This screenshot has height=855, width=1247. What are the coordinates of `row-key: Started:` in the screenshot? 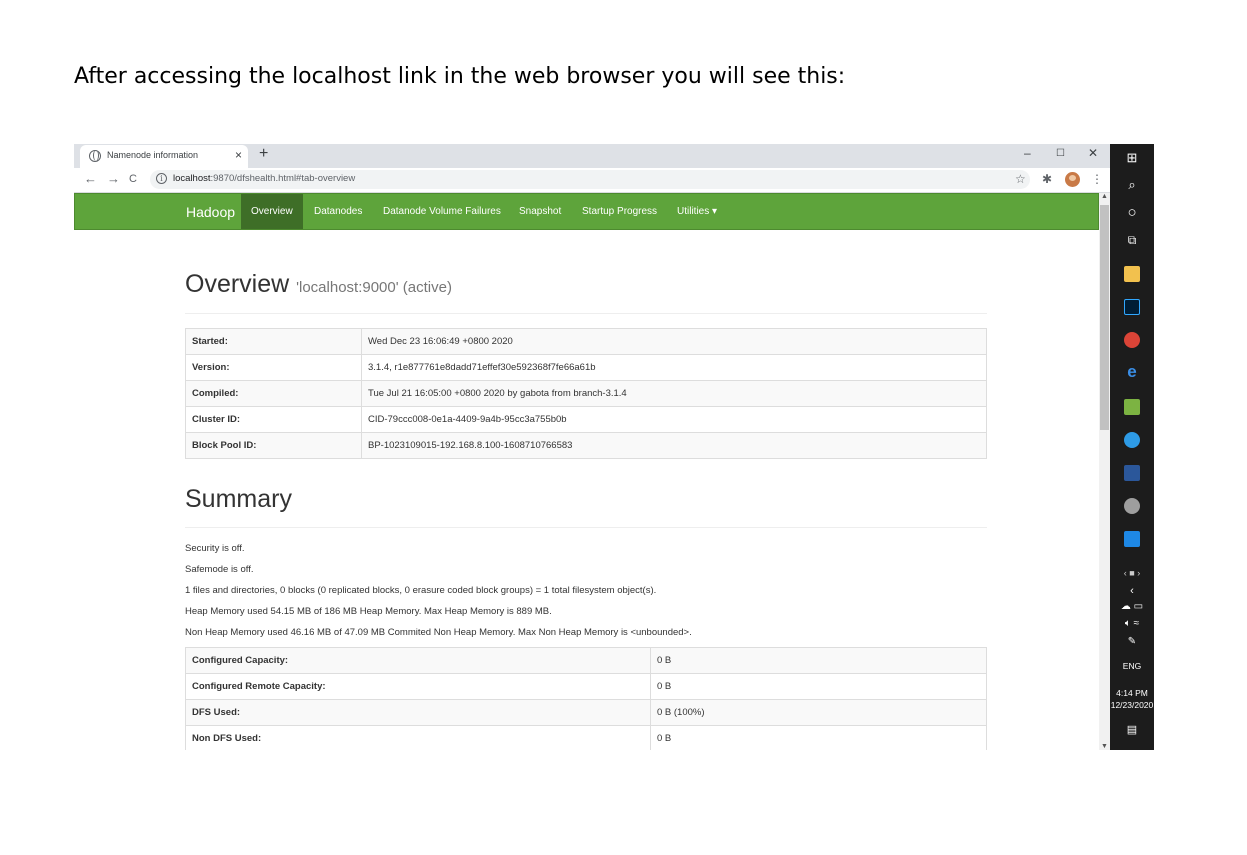 It's located at (273, 341).